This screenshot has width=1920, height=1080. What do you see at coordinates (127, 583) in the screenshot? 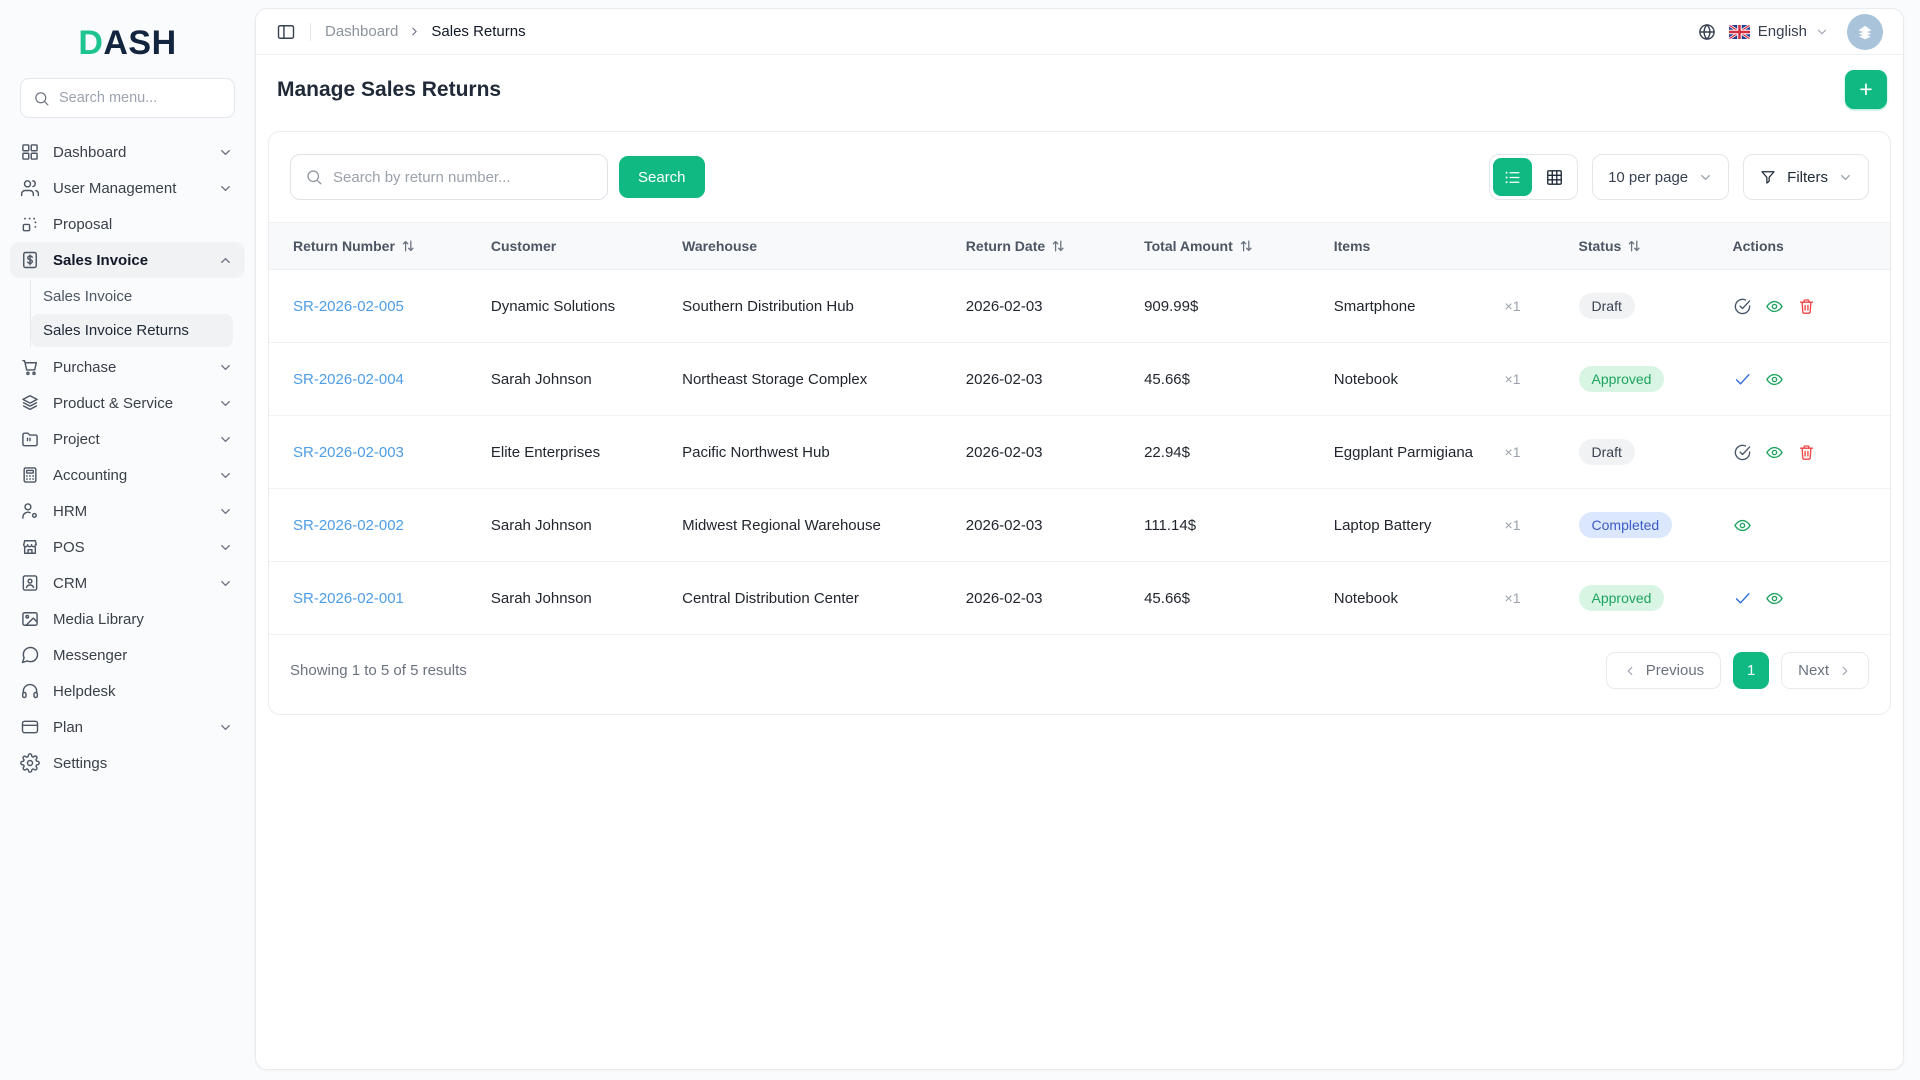
I see `sidebar-item-crm: CRM` at bounding box center [127, 583].